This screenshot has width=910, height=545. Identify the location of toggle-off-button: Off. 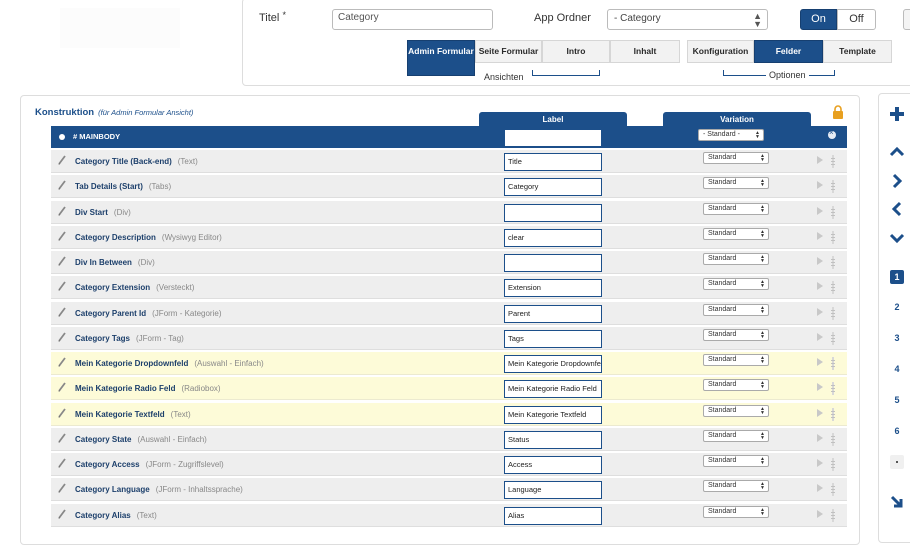
(856, 19).